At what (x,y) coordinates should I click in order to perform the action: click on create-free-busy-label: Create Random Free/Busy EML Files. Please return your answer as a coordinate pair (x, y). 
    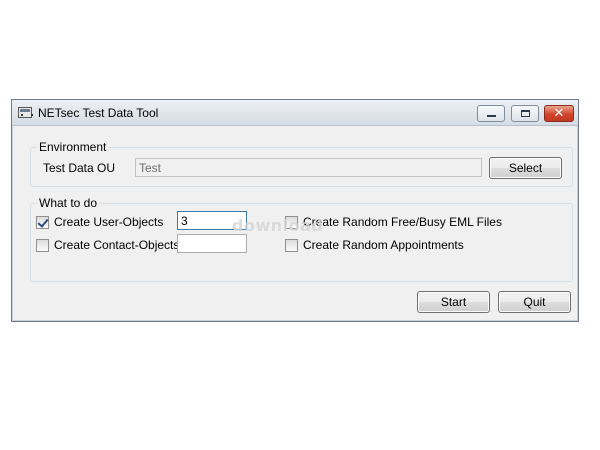
    Looking at the image, I should click on (402, 222).